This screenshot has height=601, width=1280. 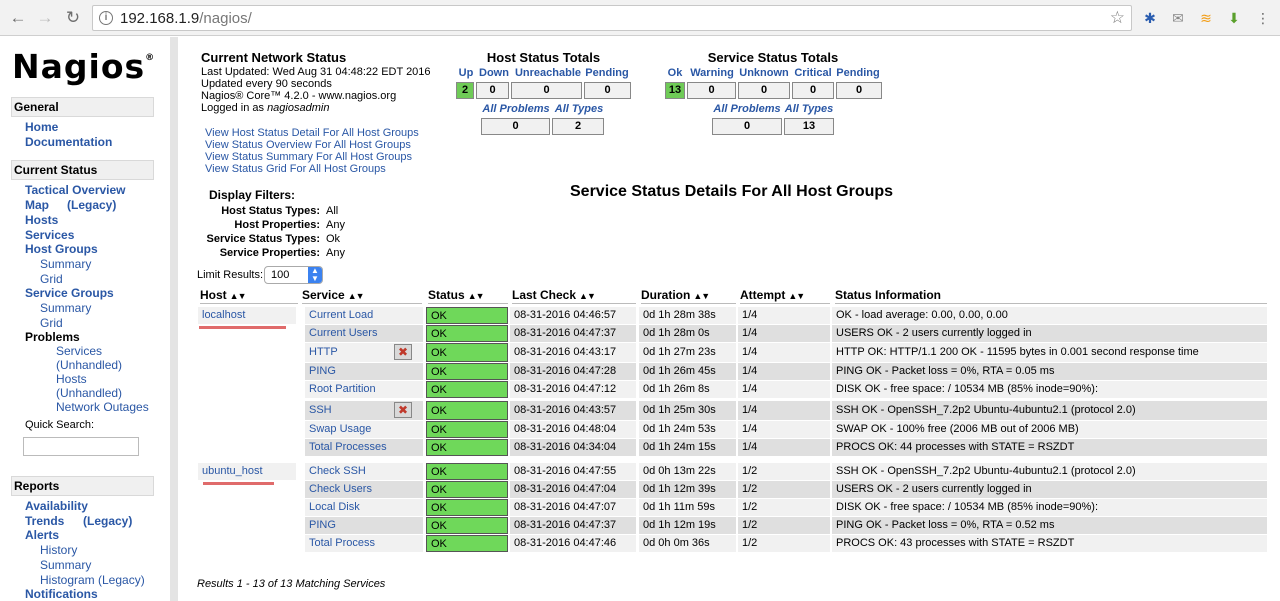 I want to click on column-header-host: Host ▲▼, so click(x=249, y=296).